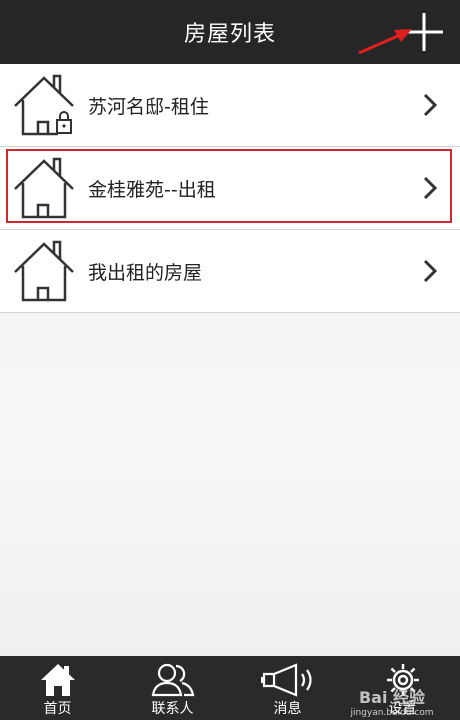 The image size is (460, 720). What do you see at coordinates (287, 709) in the screenshot?
I see `tab-label: 消息` at bounding box center [287, 709].